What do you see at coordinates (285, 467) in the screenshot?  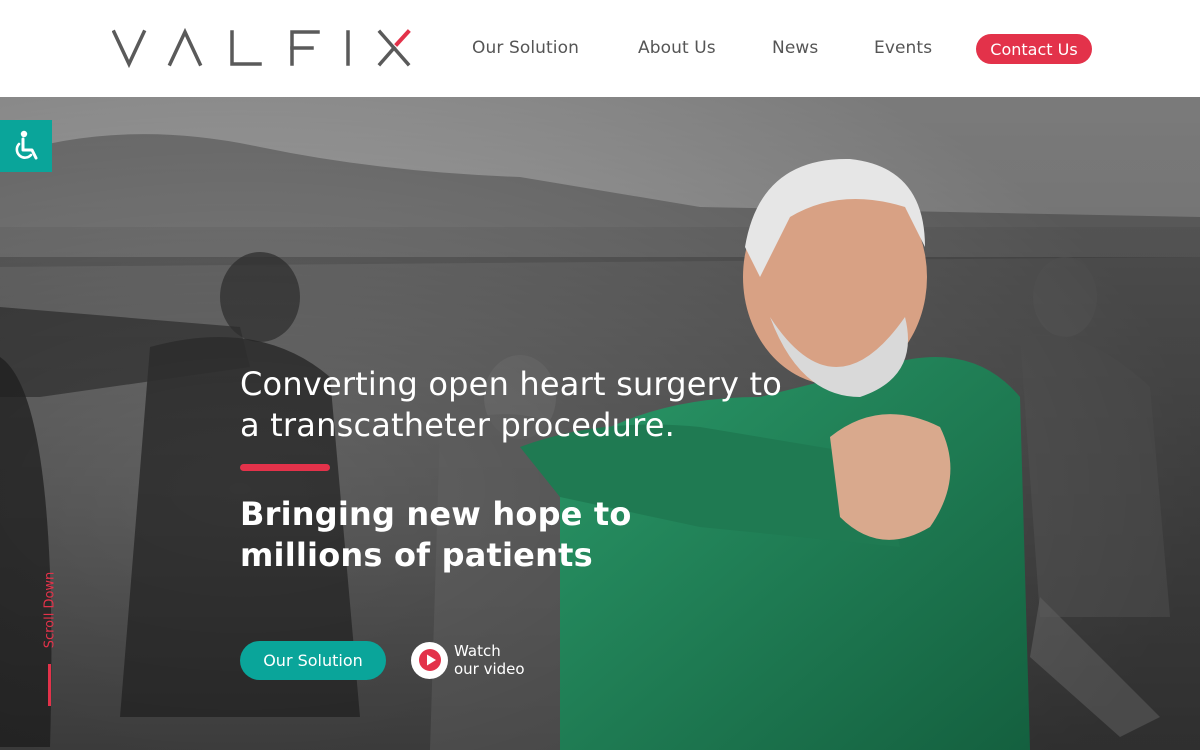 I see `headline-divider` at bounding box center [285, 467].